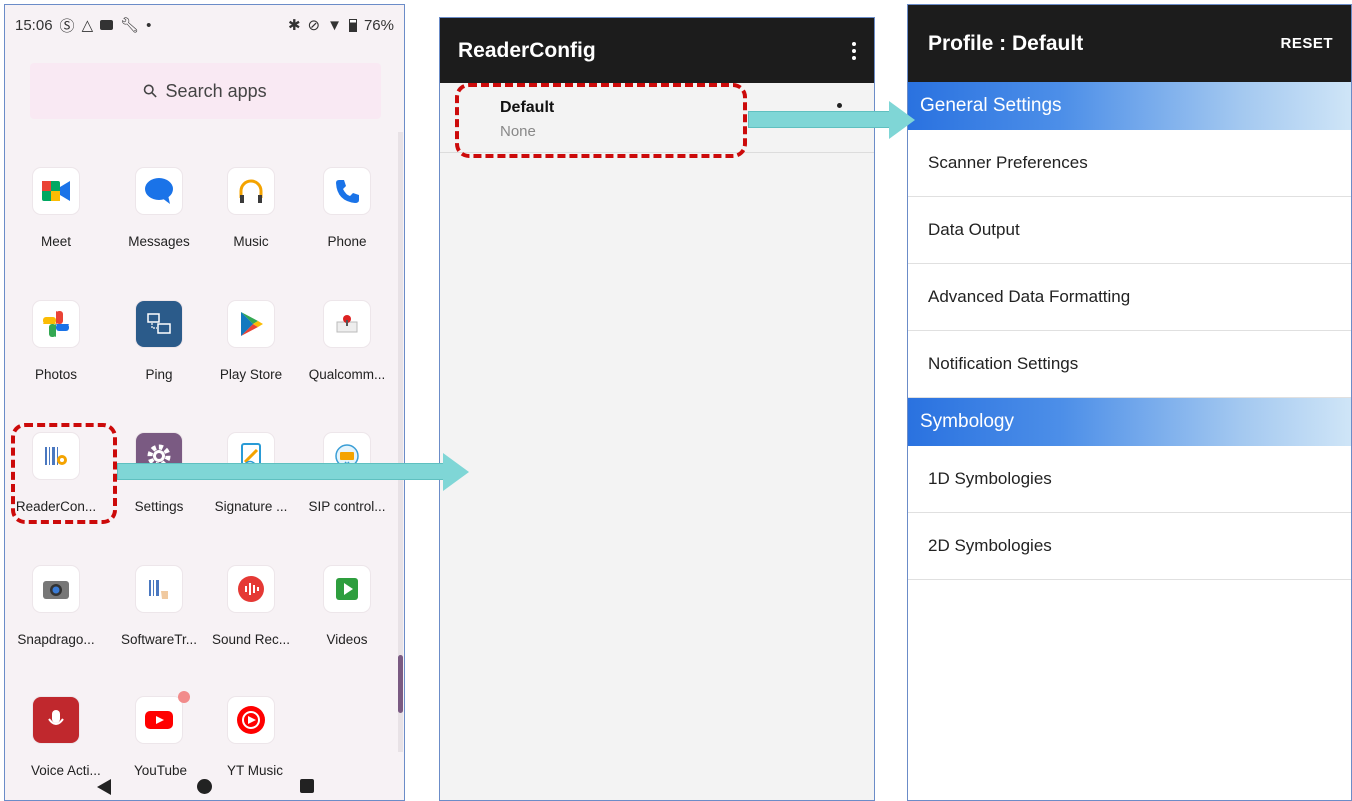  Describe the element at coordinates (657, 50) in the screenshot. I see `app-bar: ReaderConfig` at that location.